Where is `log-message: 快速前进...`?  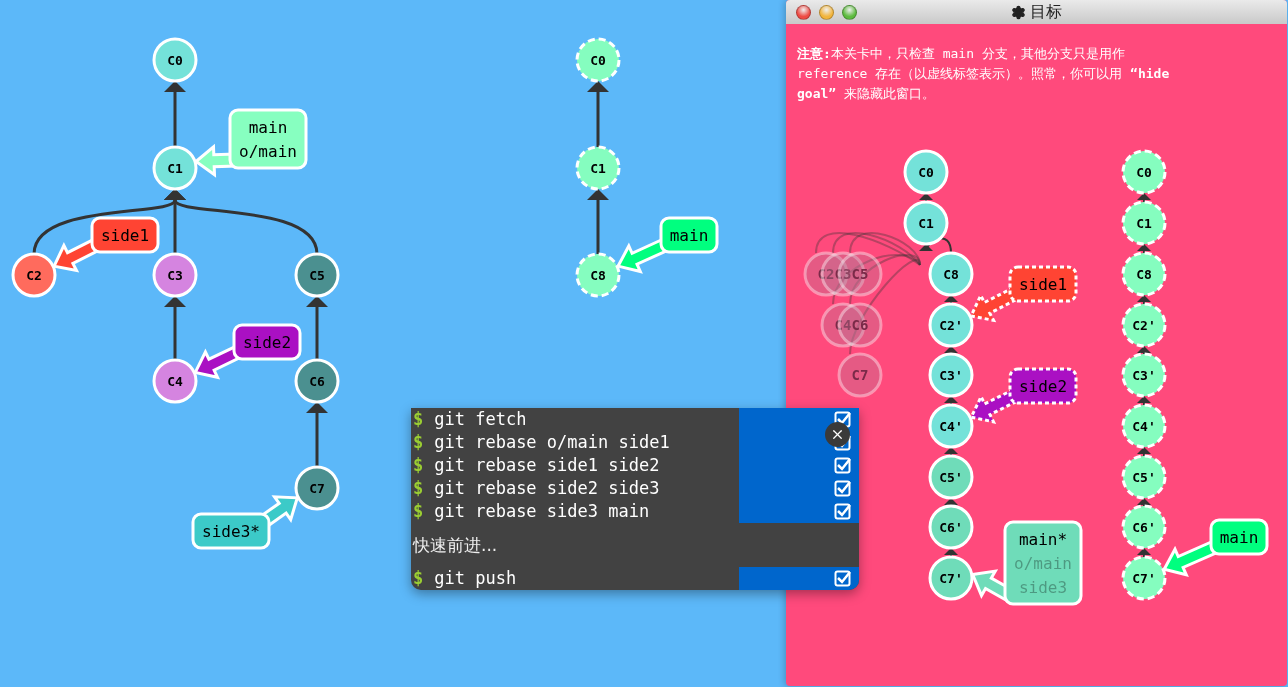 log-message: 快速前进... is located at coordinates (454, 545).